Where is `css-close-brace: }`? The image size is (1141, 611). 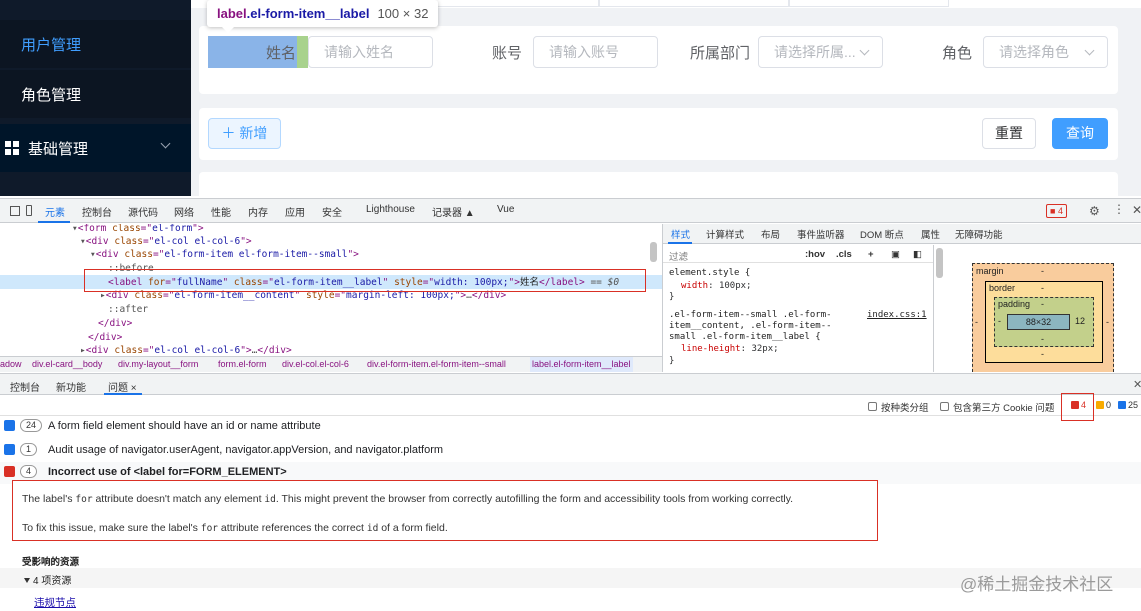 css-close-brace: } is located at coordinates (672, 297).